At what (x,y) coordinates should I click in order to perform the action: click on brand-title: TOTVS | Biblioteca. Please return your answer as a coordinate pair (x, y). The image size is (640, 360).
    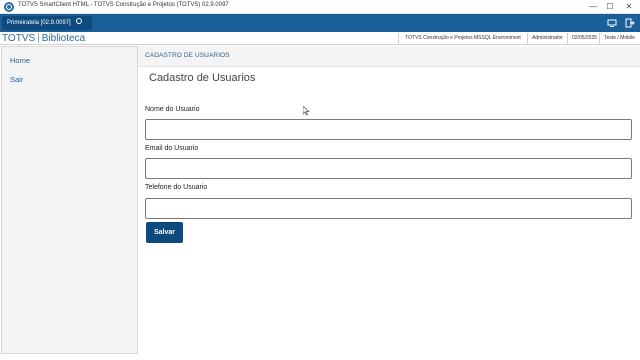
    Looking at the image, I should click on (43, 38).